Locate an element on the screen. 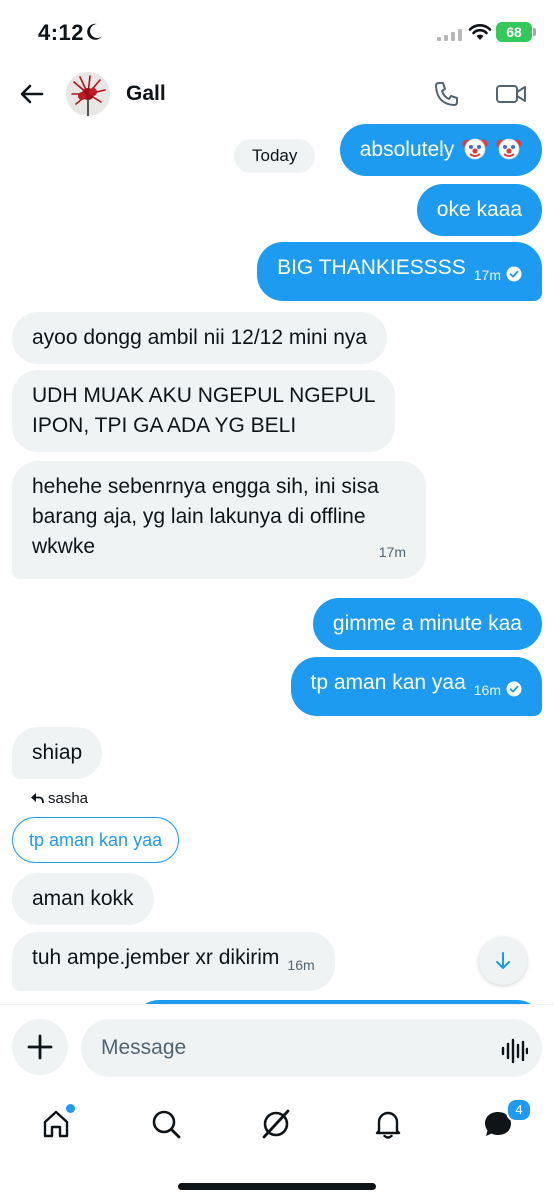  message-bubble-incoming: aman kokk is located at coordinates (83, 899).